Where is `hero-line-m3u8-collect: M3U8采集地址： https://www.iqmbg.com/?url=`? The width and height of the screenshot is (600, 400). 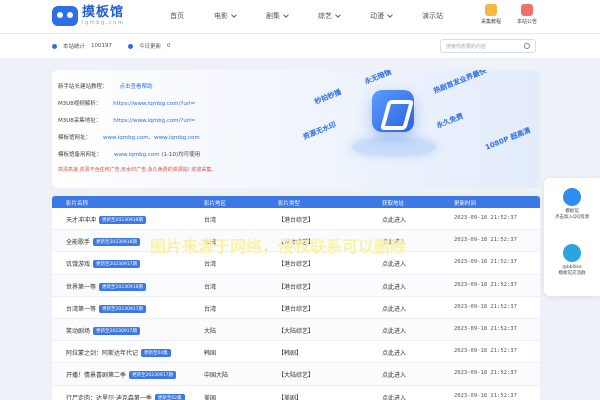 hero-line-m3u8-collect: M3U8采集地址： https://www.iqmbg.com/?url= is located at coordinates (127, 121).